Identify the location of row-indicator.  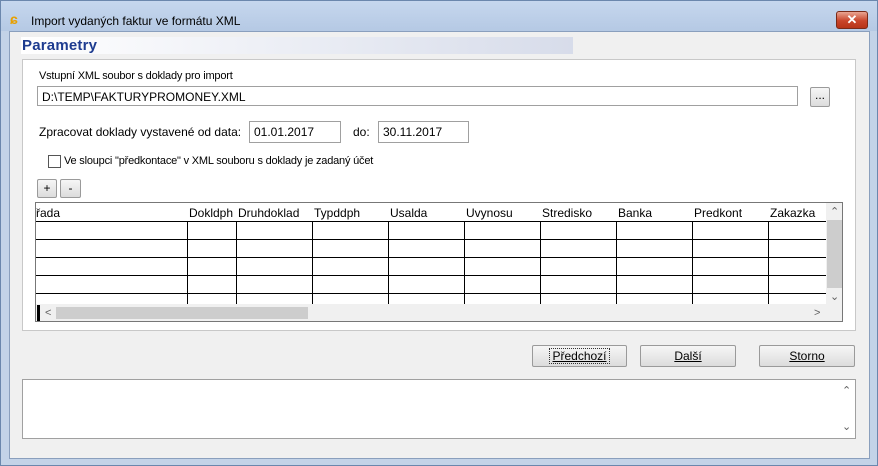
(38, 313).